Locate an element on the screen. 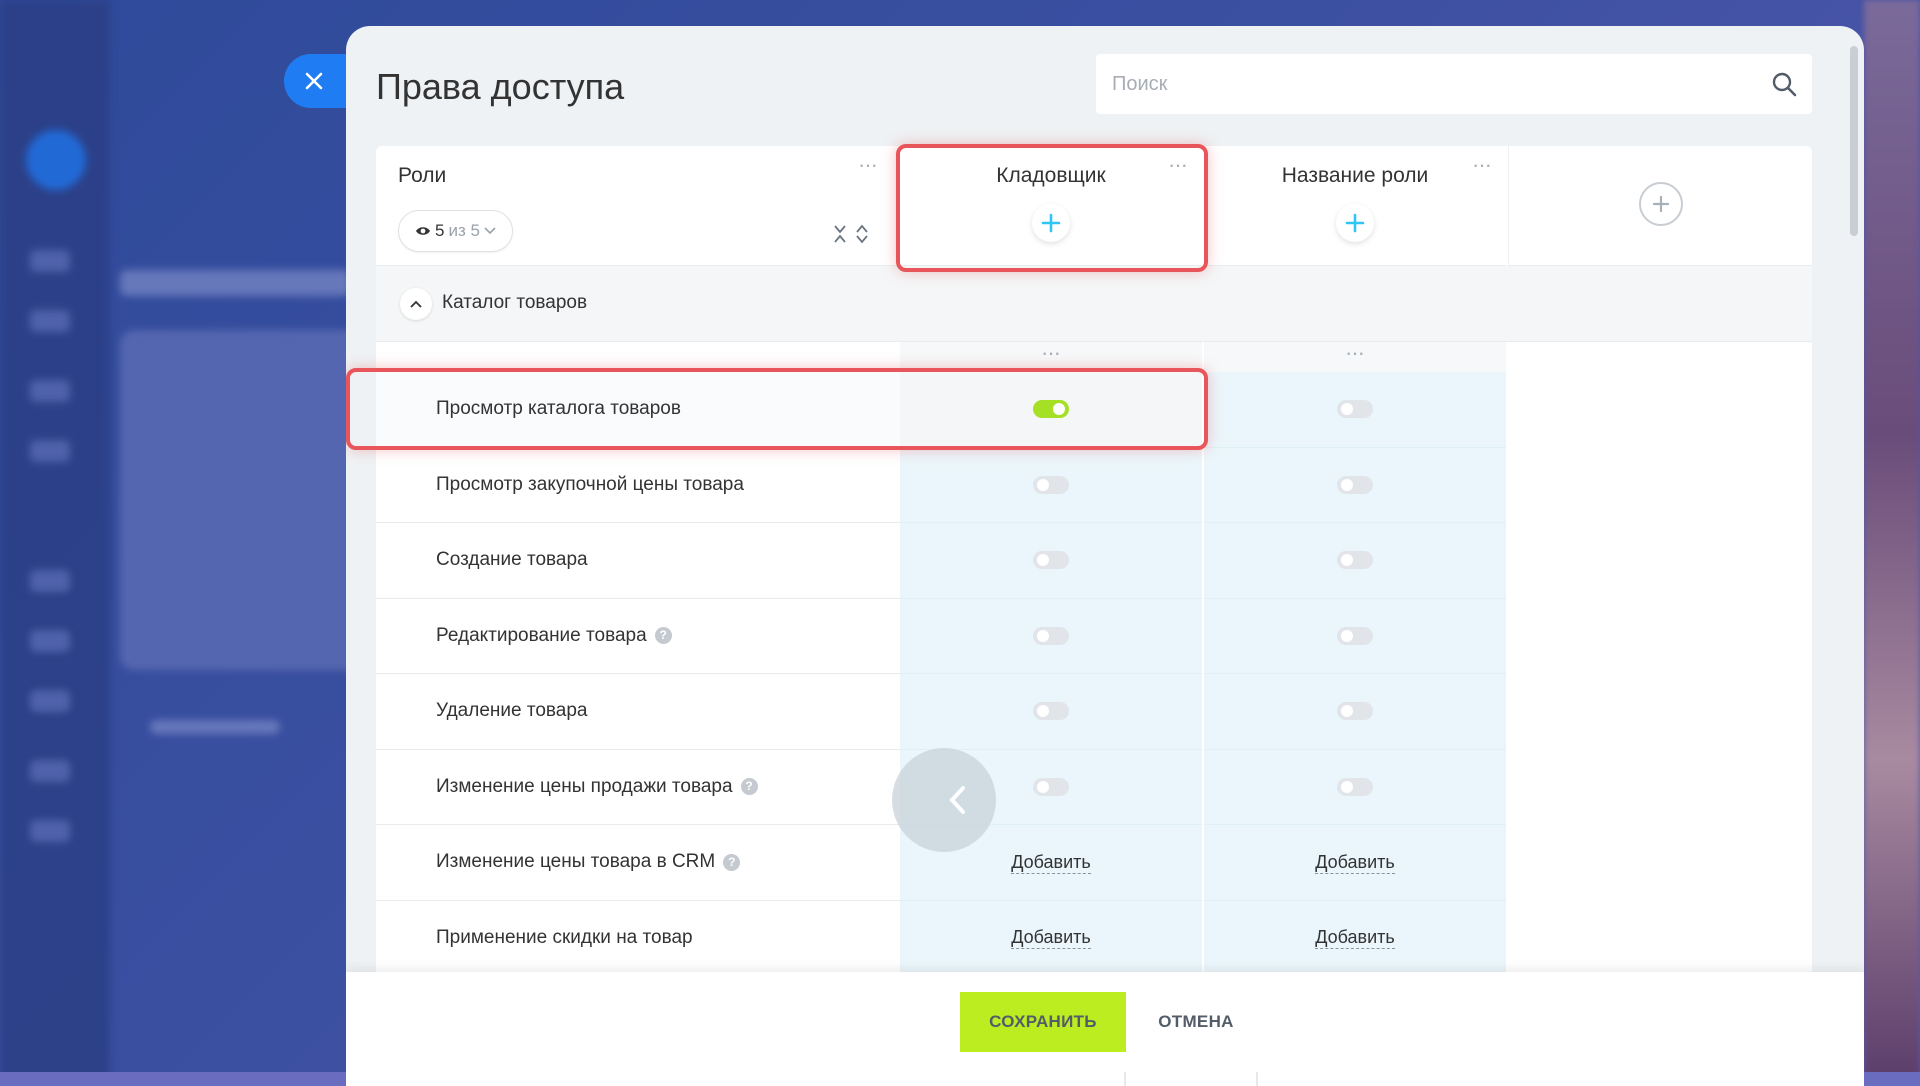  search-box is located at coordinates (1454, 84).